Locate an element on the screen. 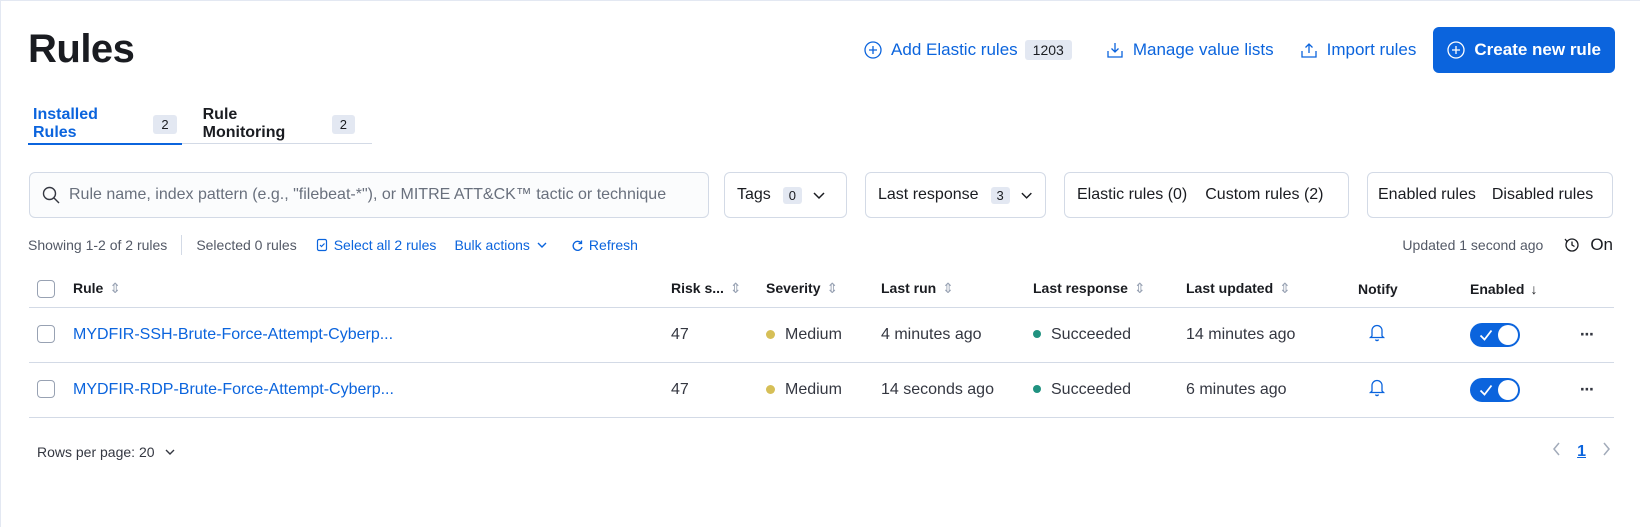 The image size is (1640, 527). column-severity-label: Severity is located at coordinates (793, 288).